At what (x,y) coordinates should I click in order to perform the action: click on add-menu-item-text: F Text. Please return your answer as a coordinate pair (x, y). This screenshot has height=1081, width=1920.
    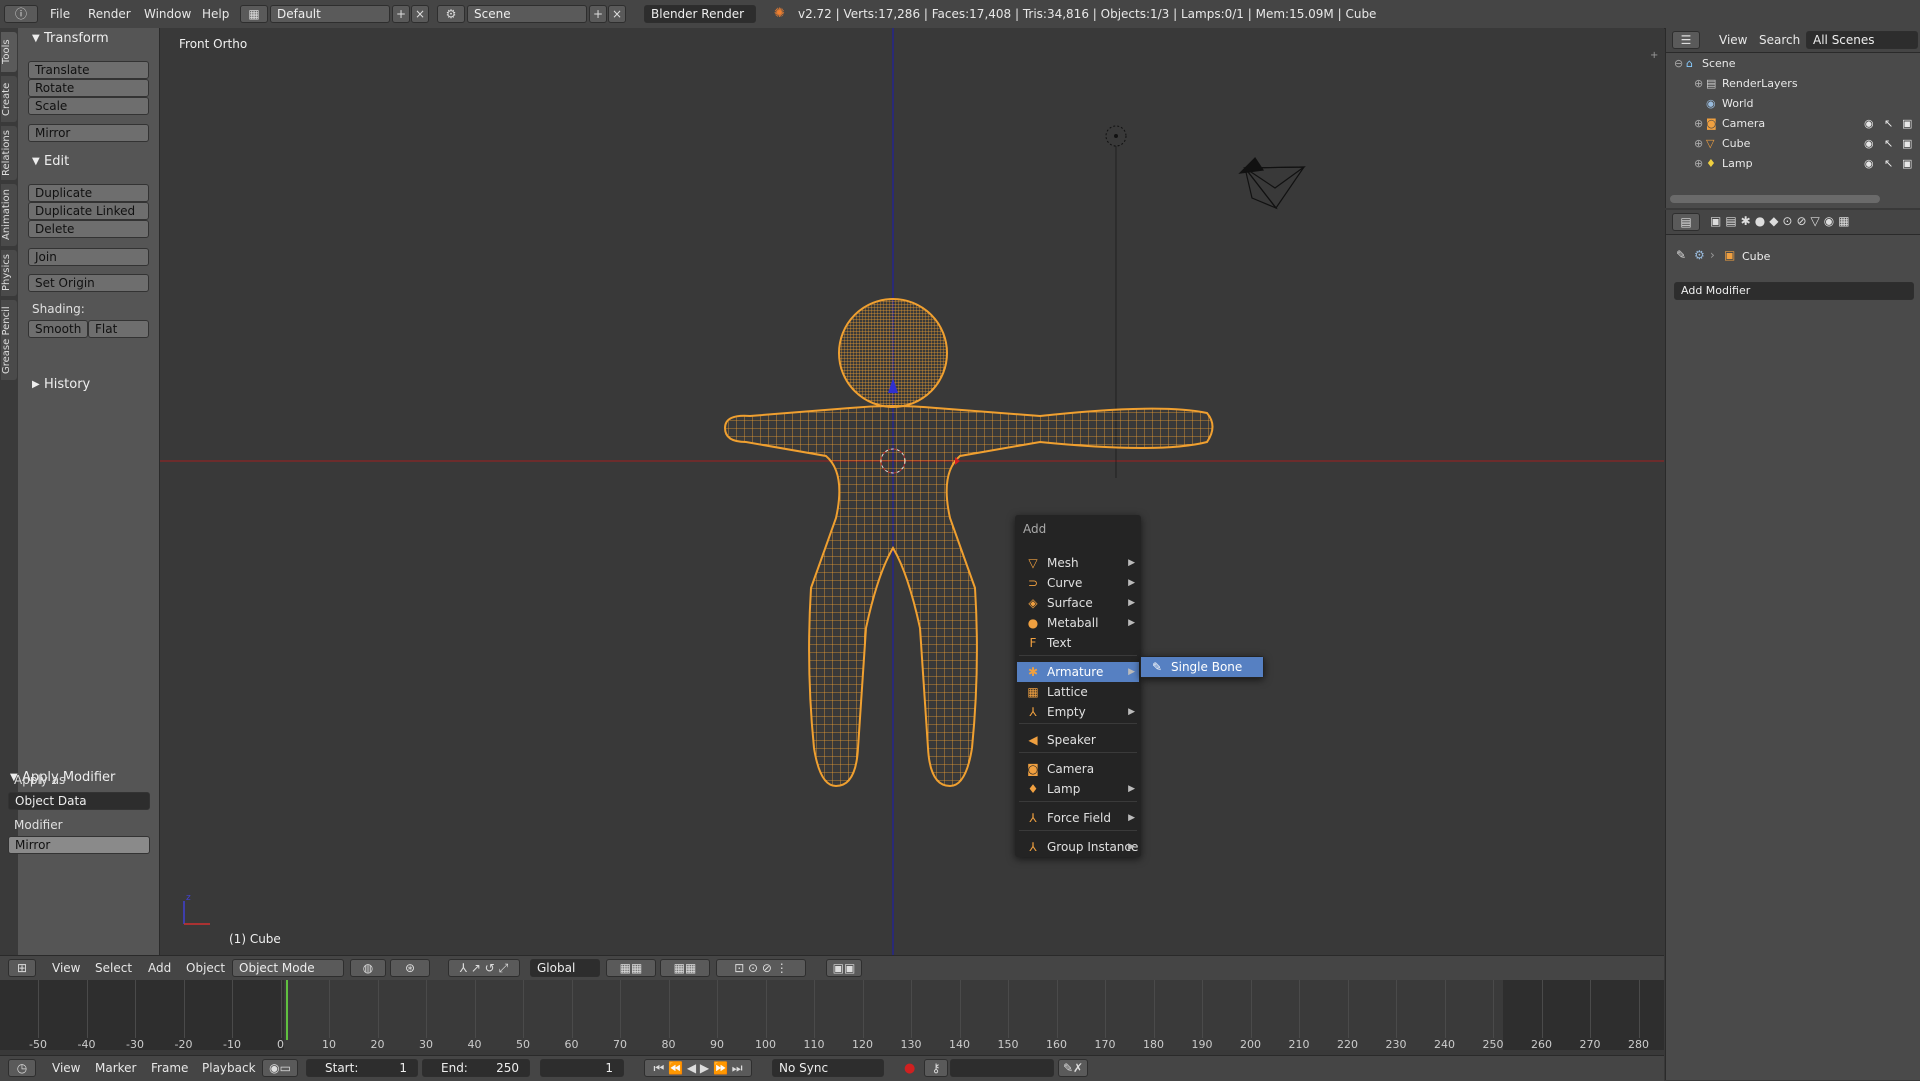
    Looking at the image, I should click on (1078, 643).